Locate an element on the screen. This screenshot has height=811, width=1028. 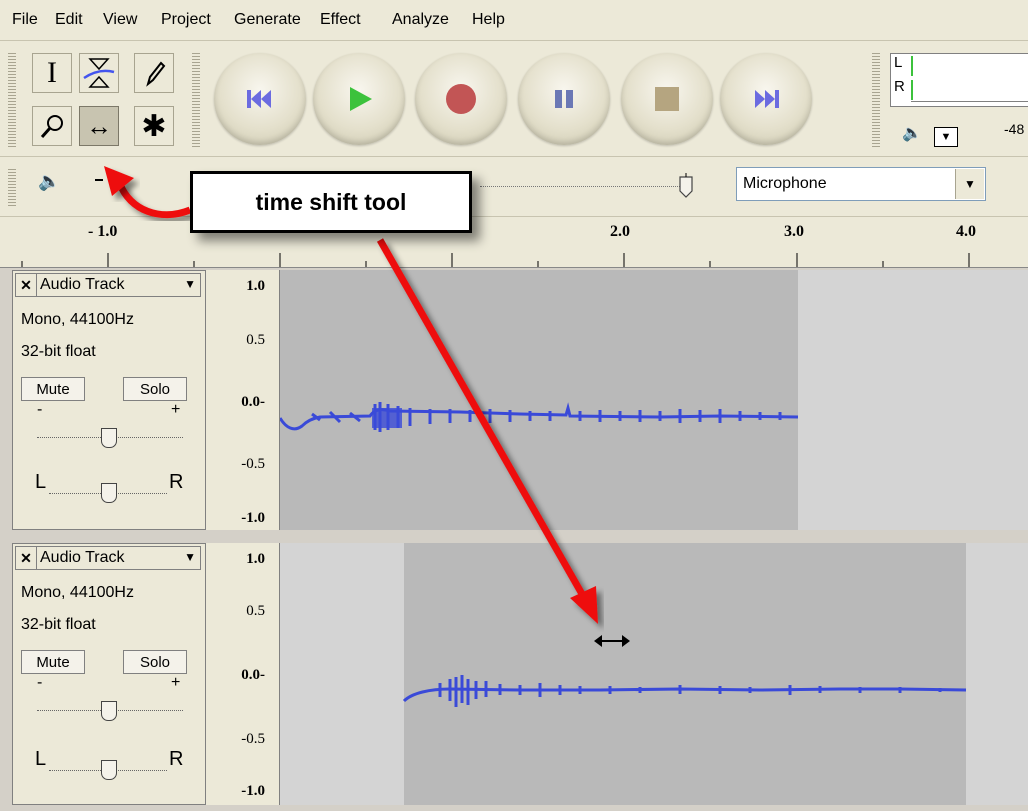
annotation-callout: time shift tool is located at coordinates (331, 202).